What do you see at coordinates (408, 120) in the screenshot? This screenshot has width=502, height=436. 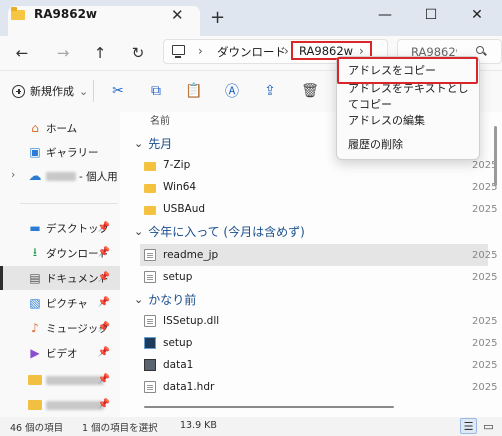 I see `menu-item-edit-address: アドレスの編集` at bounding box center [408, 120].